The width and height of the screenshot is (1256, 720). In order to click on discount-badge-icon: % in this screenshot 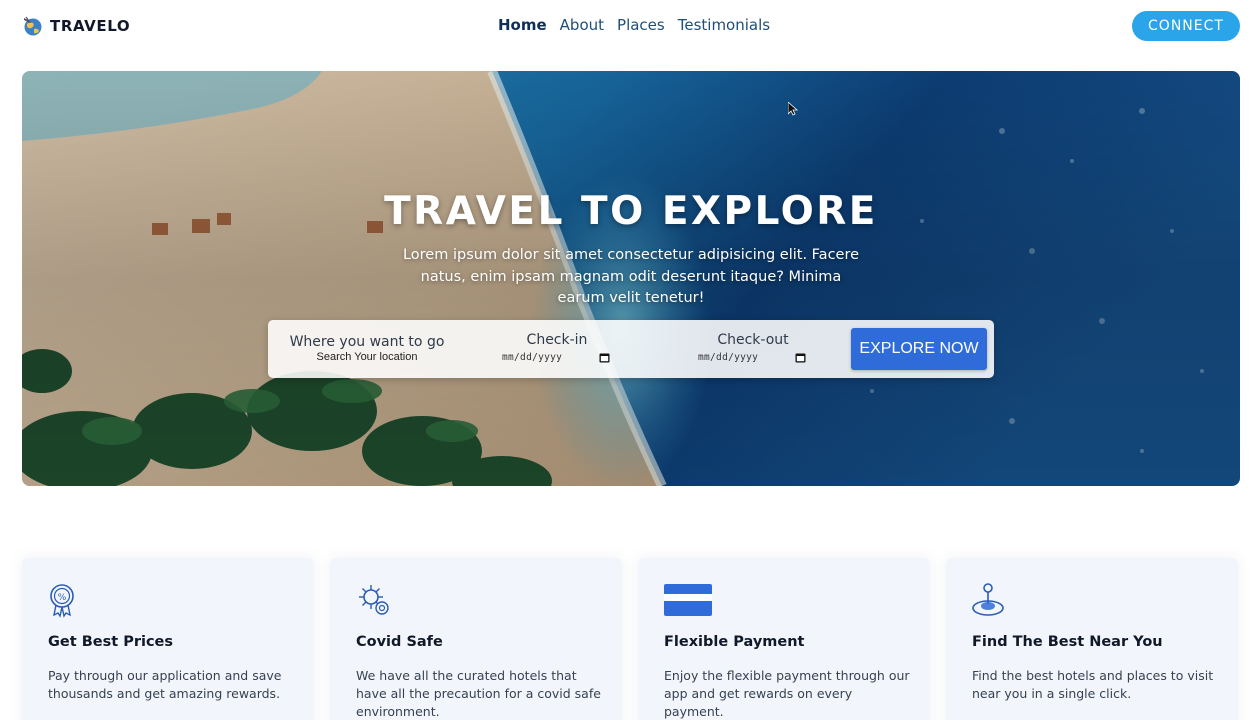, I will do `click(62, 601)`.